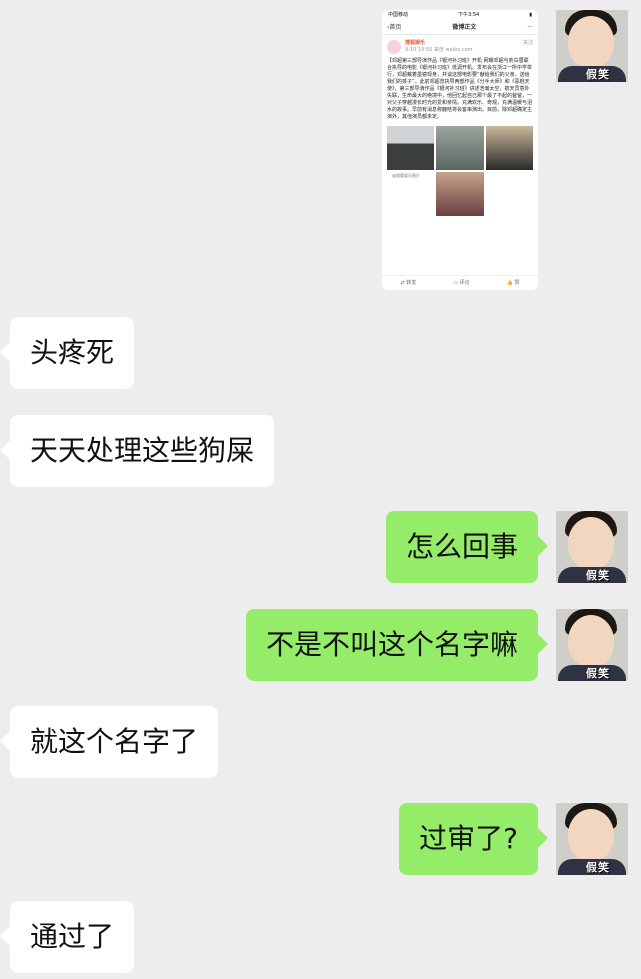 This screenshot has height=979, width=641. I want to click on screenshot-nav-bar: ‹首页 微博正文 ···, so click(460, 27).